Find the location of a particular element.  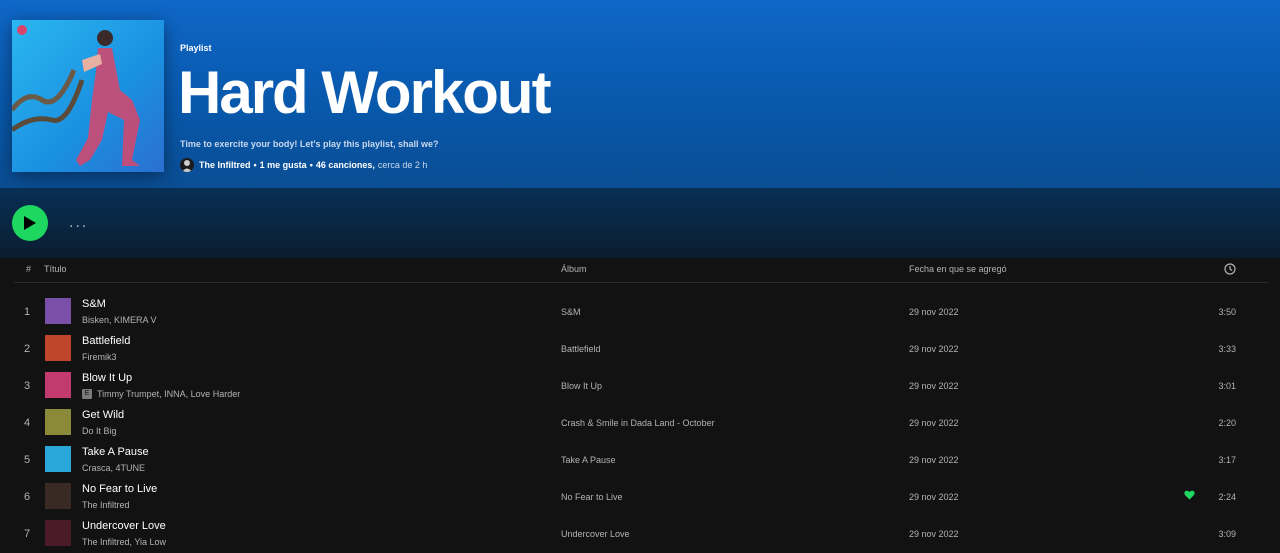

track-duration: 3:50 is located at coordinates (1227, 312).